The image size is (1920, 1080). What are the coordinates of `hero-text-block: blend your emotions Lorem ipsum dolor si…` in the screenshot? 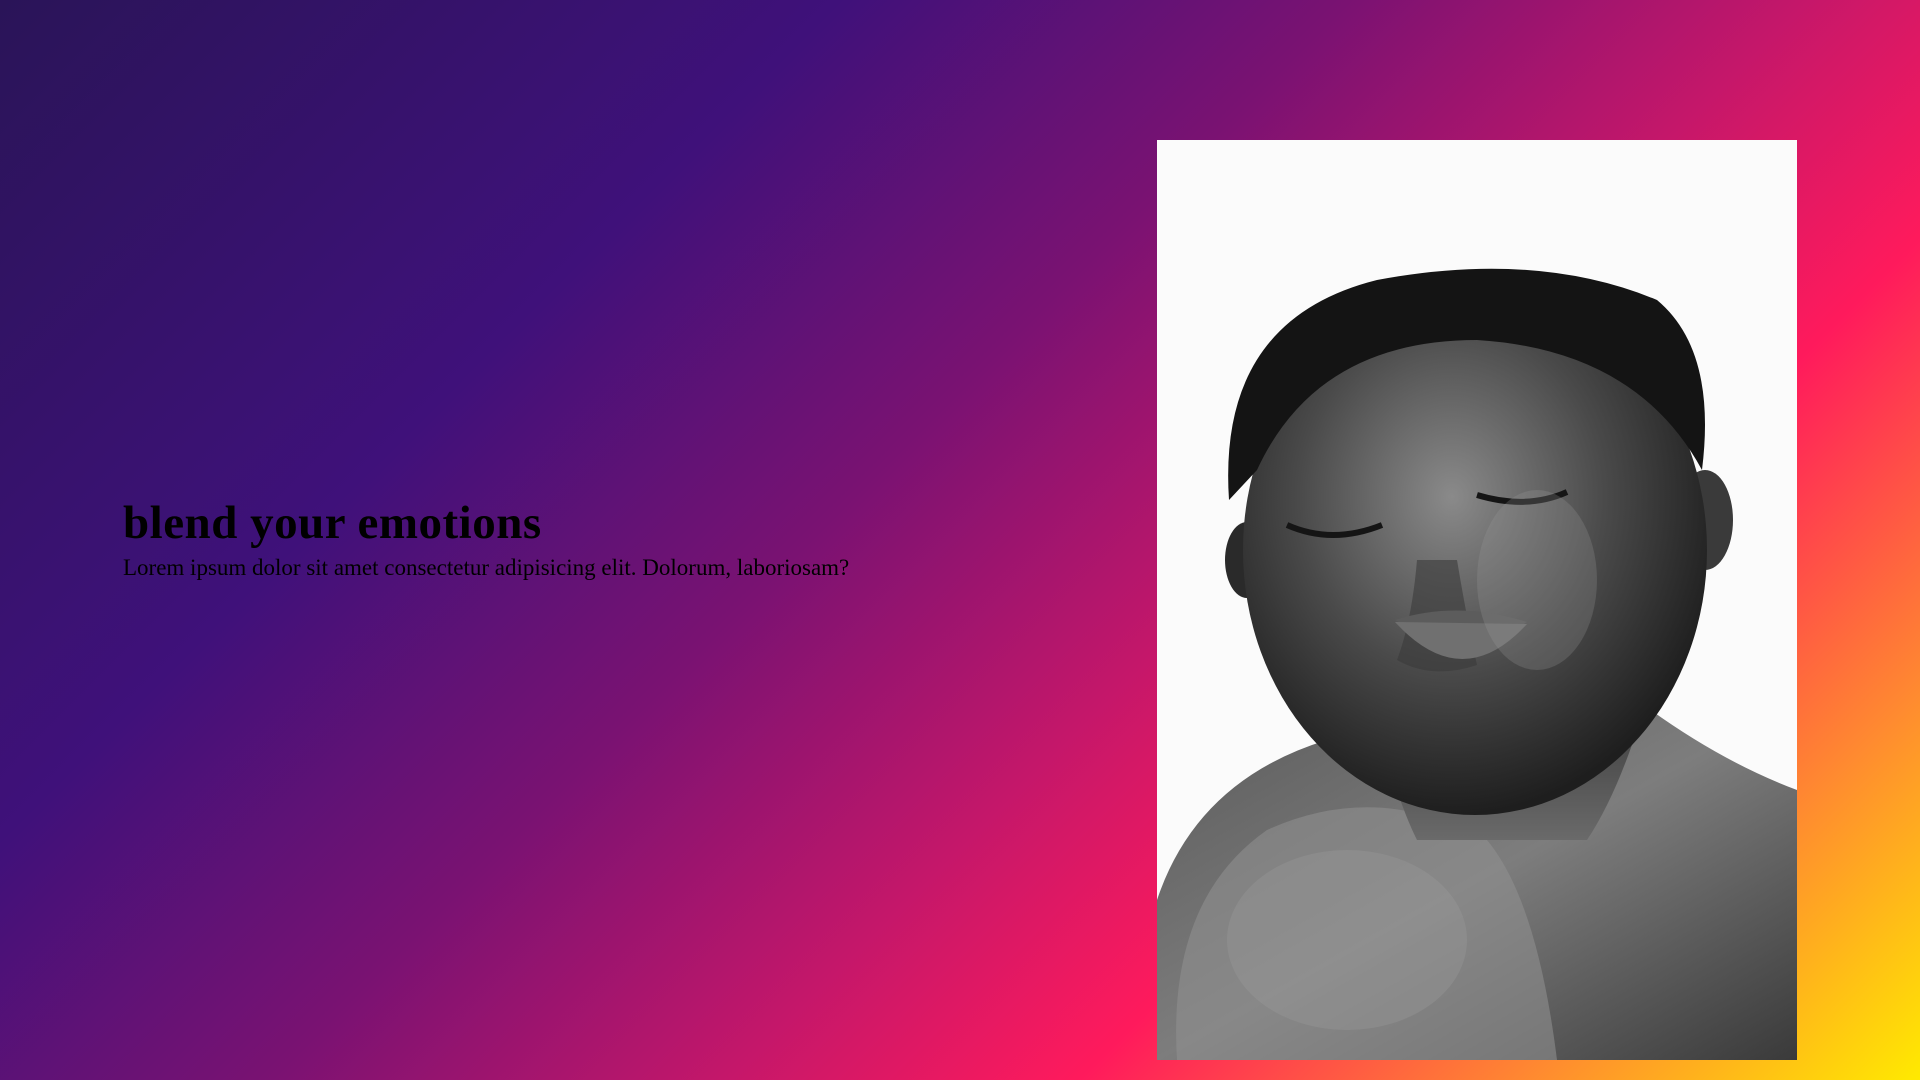 It's located at (573, 539).